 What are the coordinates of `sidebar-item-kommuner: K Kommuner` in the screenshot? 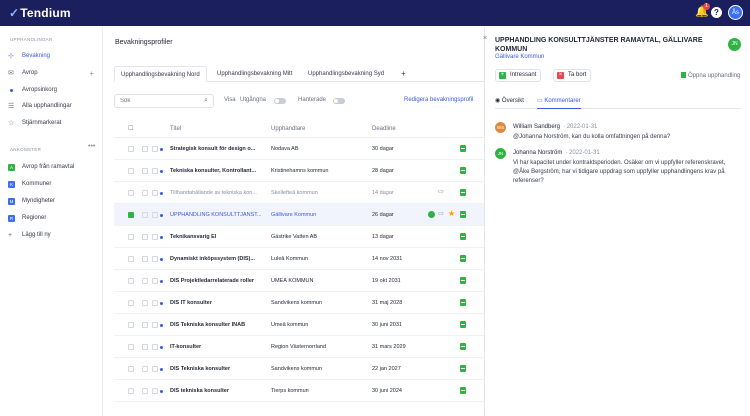 It's located at (53, 184).